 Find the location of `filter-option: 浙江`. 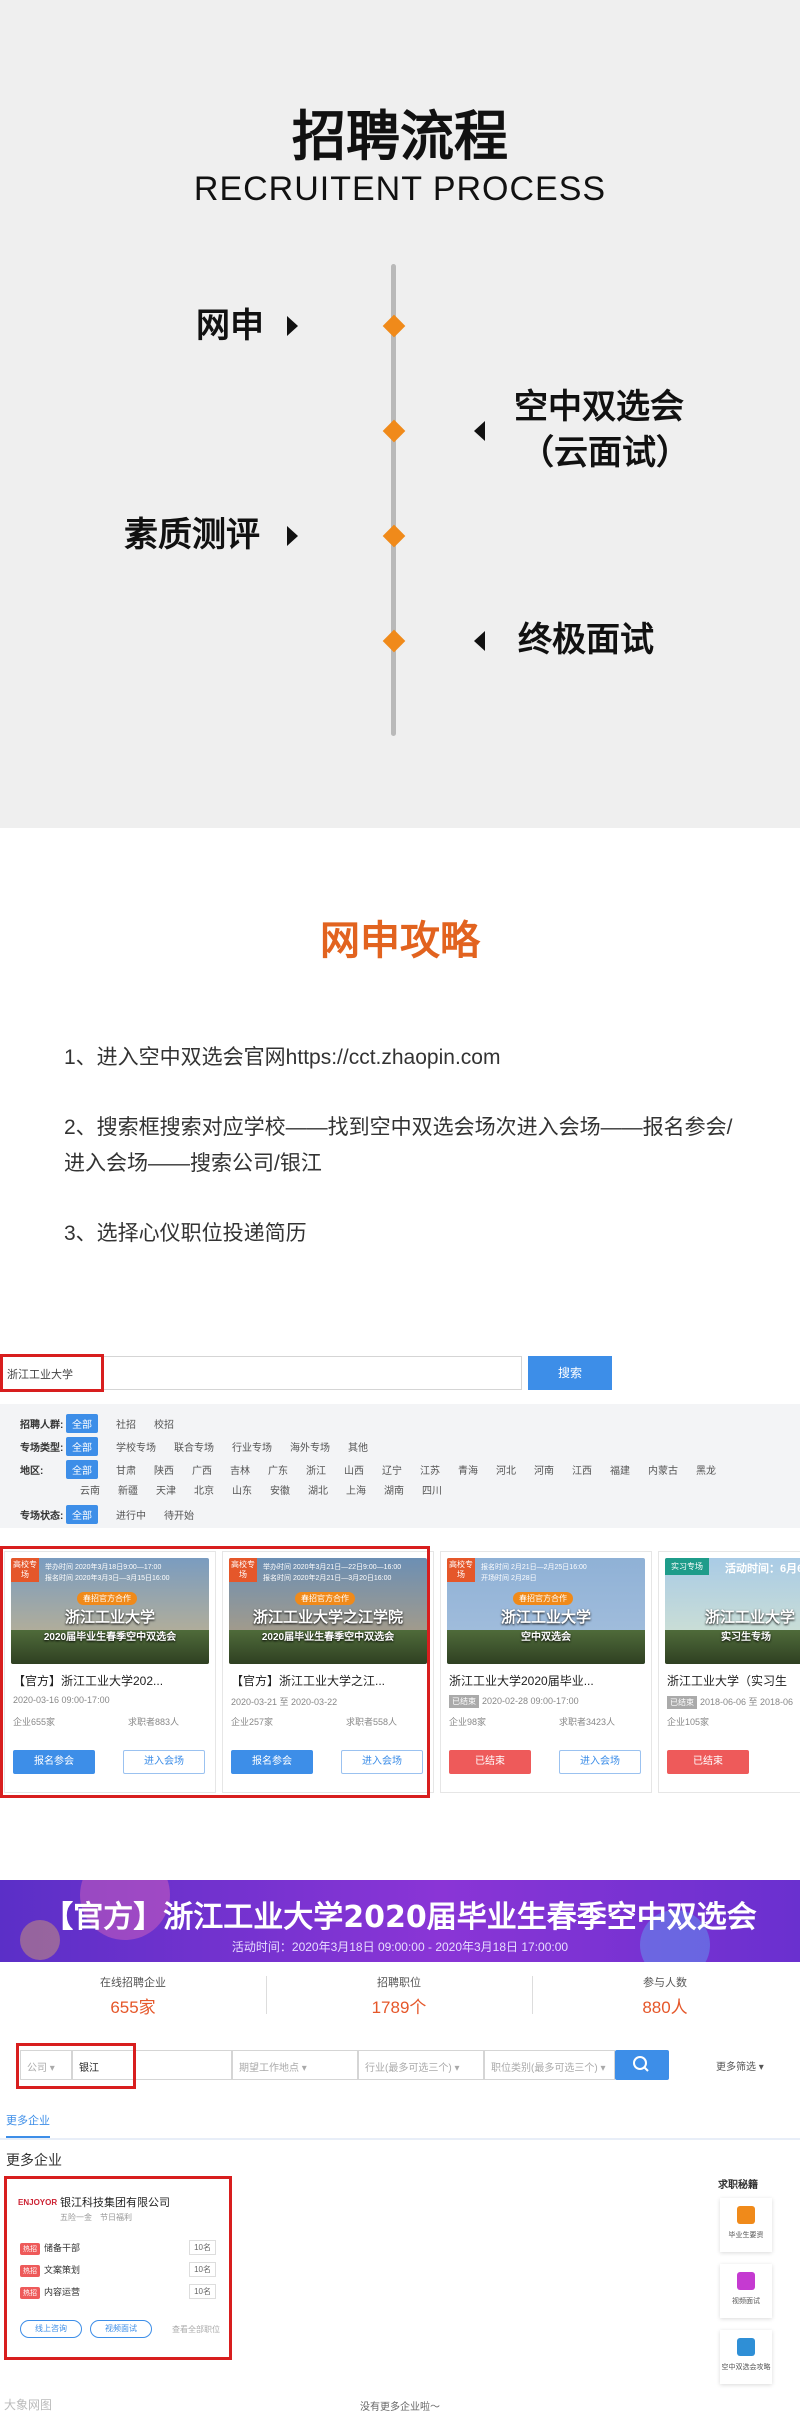

filter-option: 浙江 is located at coordinates (316, 1469).